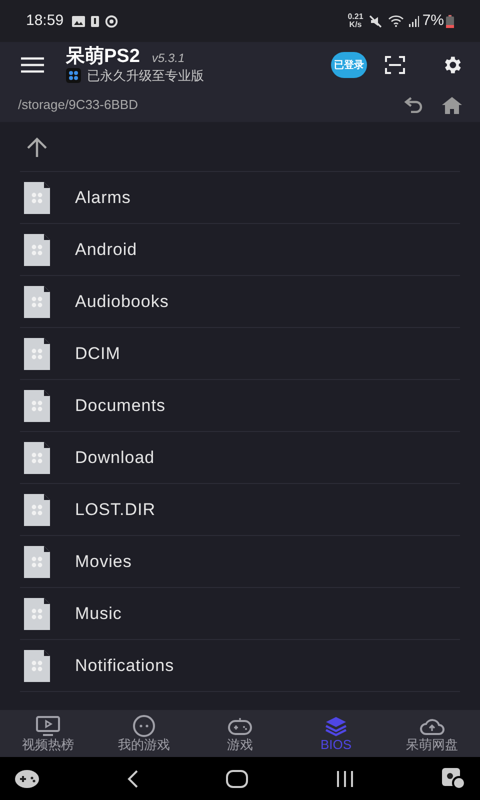 The width and height of the screenshot is (480, 800). What do you see at coordinates (32, 65) in the screenshot?
I see `menu-icon` at bounding box center [32, 65].